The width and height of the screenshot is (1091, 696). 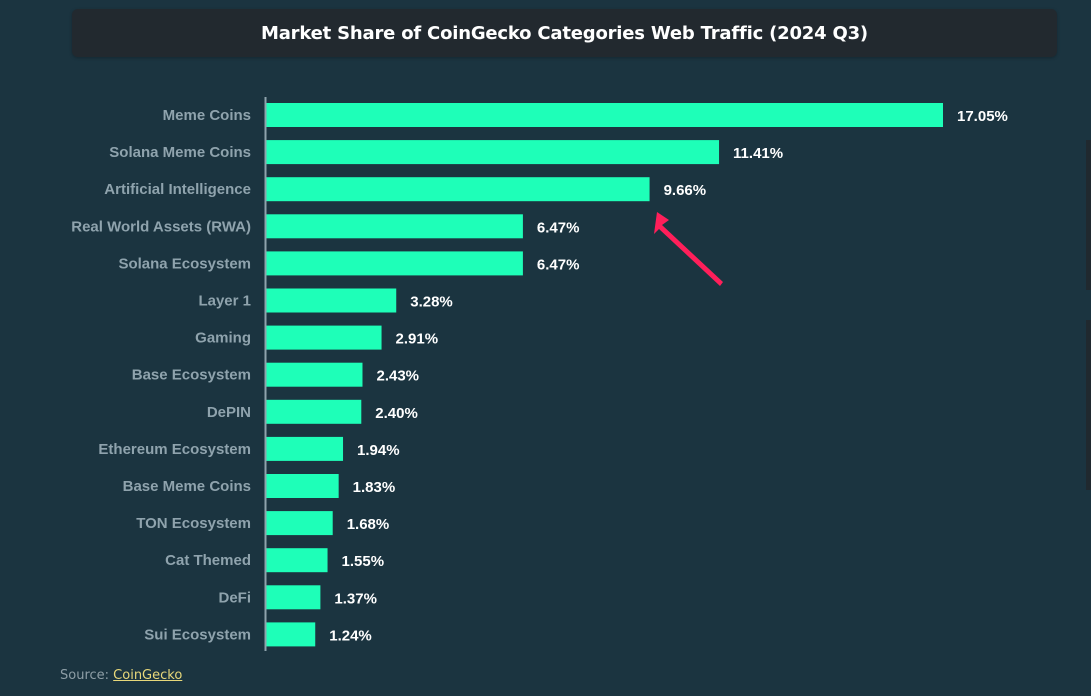 I want to click on arrow-icon, so click(x=688, y=249).